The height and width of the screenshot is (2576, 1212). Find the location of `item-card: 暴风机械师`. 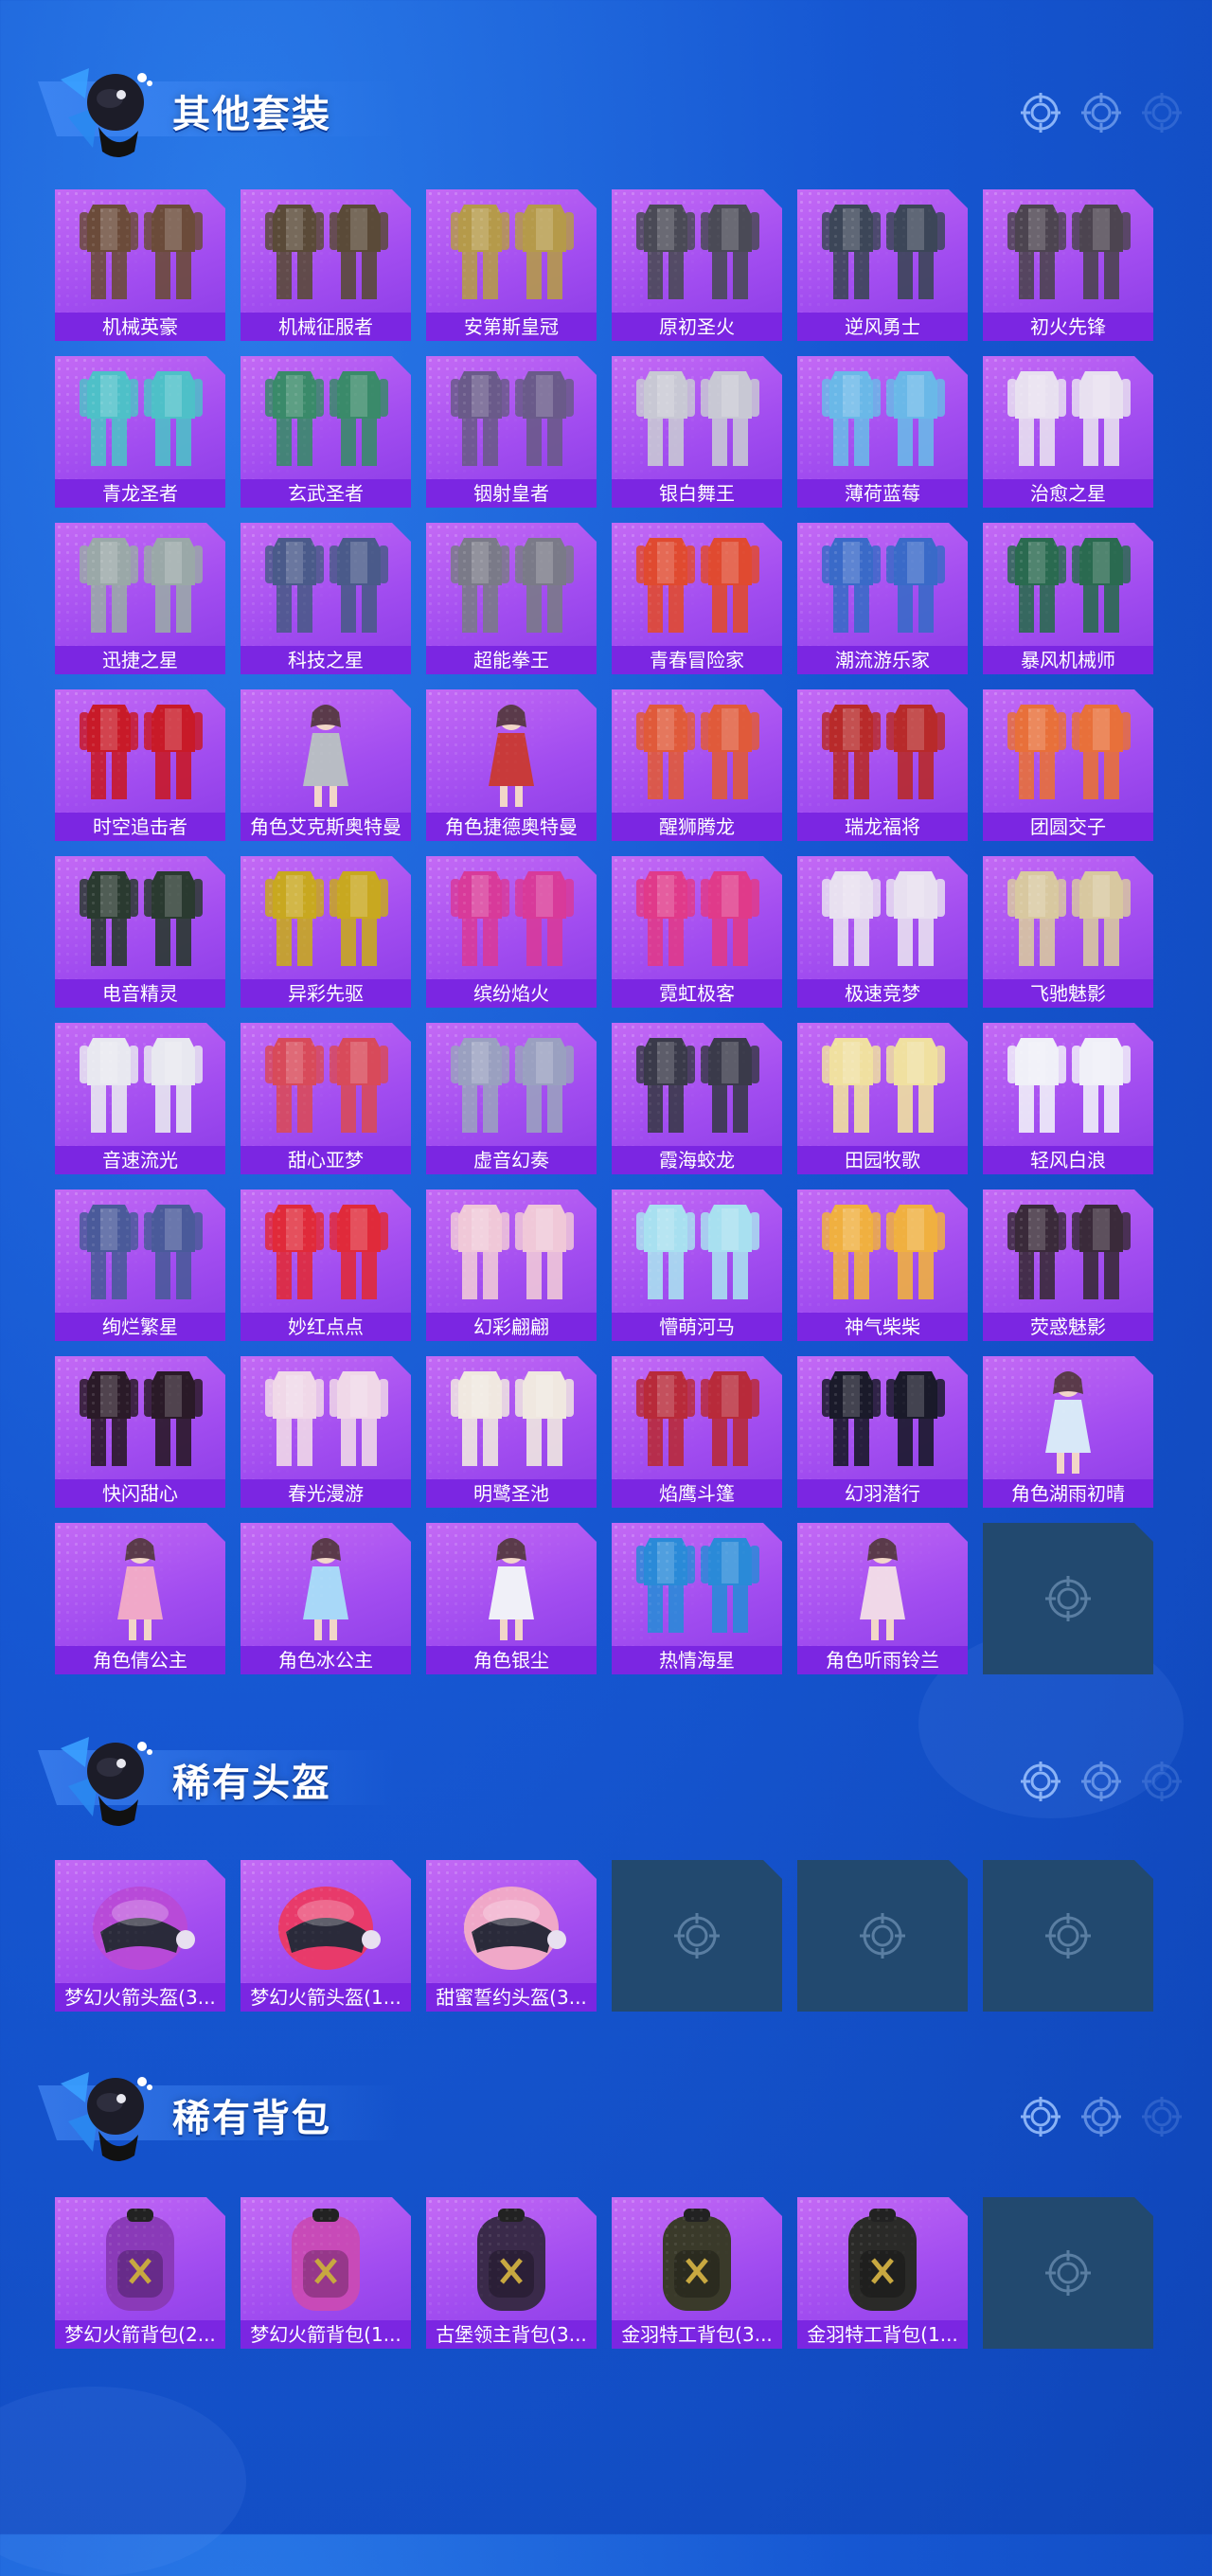

item-card: 暴风机械师 is located at coordinates (1068, 598).